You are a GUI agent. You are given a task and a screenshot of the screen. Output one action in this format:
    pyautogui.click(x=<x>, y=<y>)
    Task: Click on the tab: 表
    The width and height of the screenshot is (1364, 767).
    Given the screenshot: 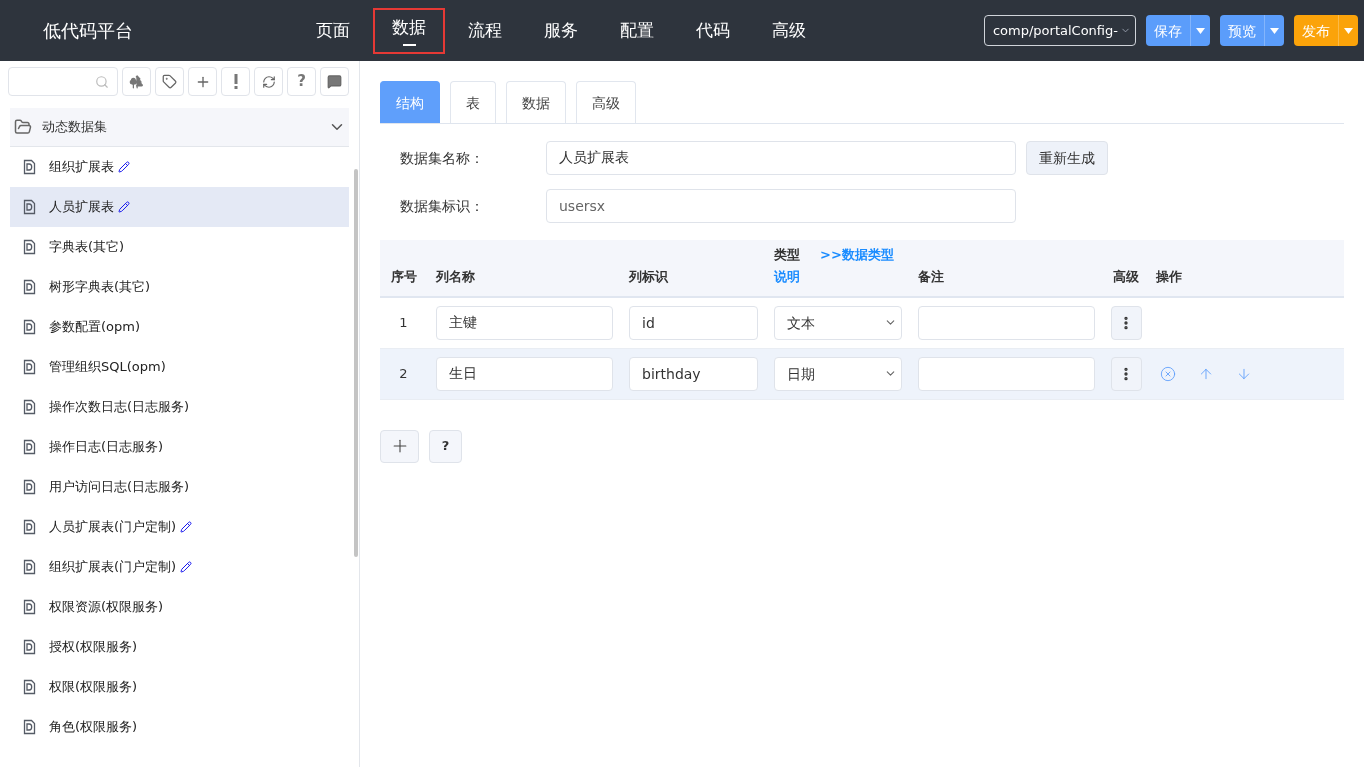 What is the action you would take?
    pyautogui.click(x=473, y=102)
    